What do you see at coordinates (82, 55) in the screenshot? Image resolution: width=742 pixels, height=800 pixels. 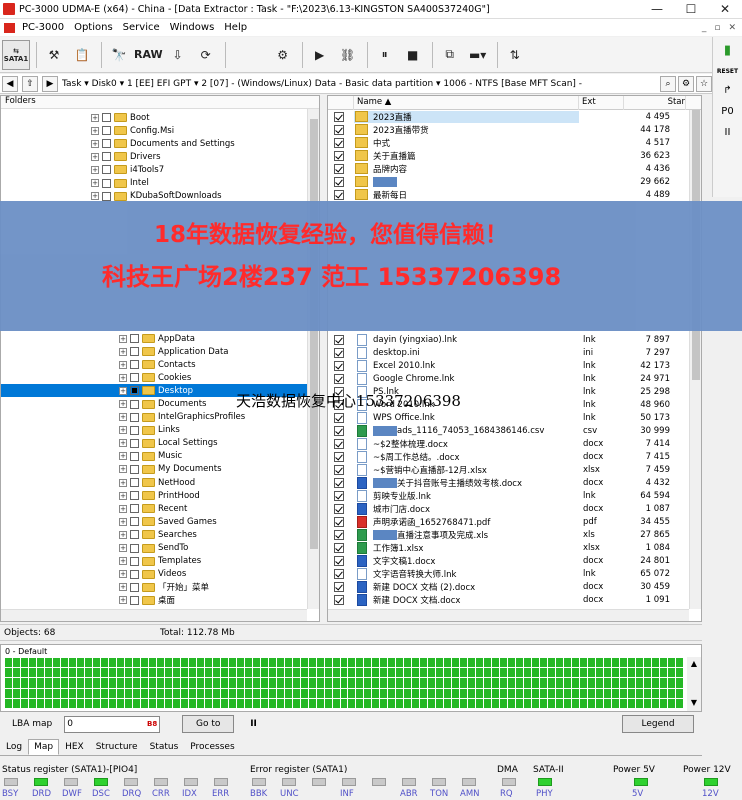 I see `clipboard-icon: 📋` at bounding box center [82, 55].